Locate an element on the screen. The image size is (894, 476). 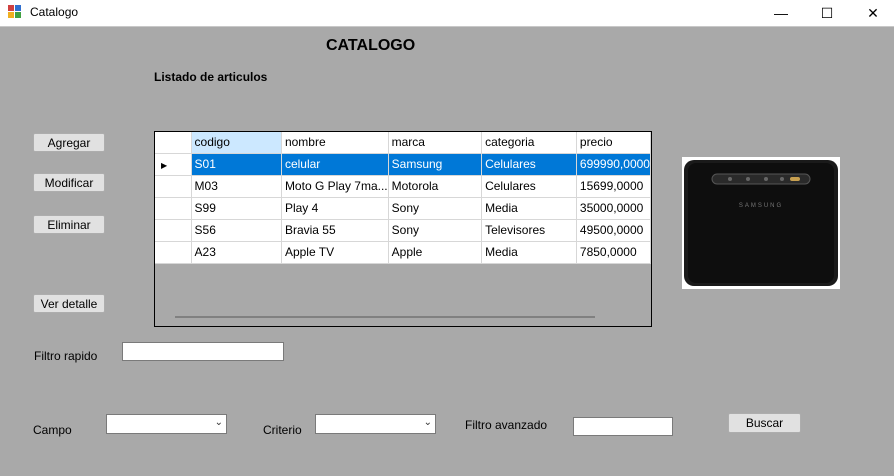
table-cell: S99 is located at coordinates (236, 208).